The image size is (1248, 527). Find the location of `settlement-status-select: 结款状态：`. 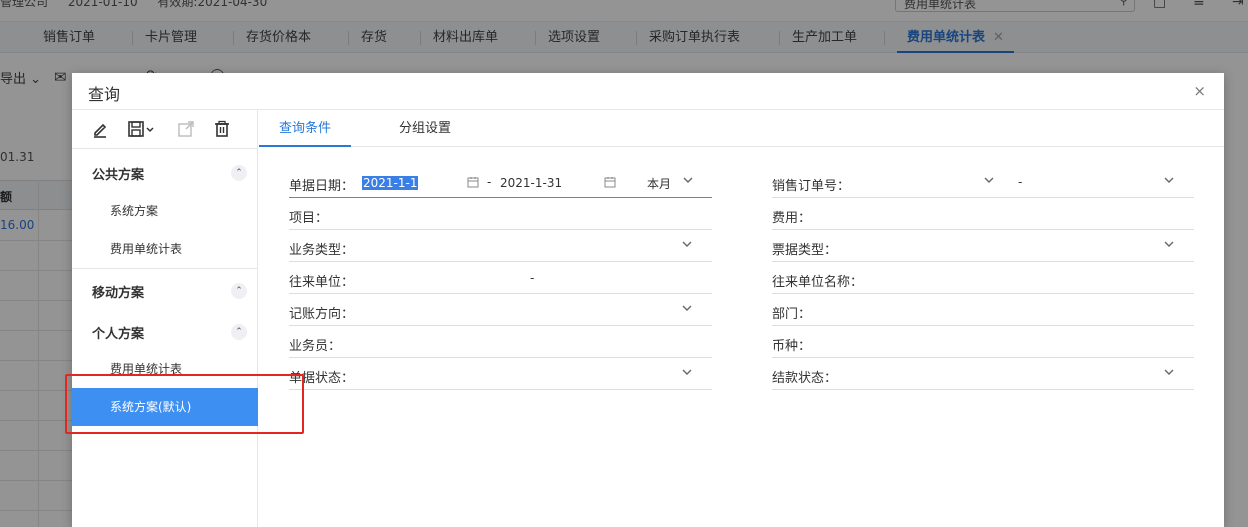

settlement-status-select: 结款状态： is located at coordinates (983, 374).